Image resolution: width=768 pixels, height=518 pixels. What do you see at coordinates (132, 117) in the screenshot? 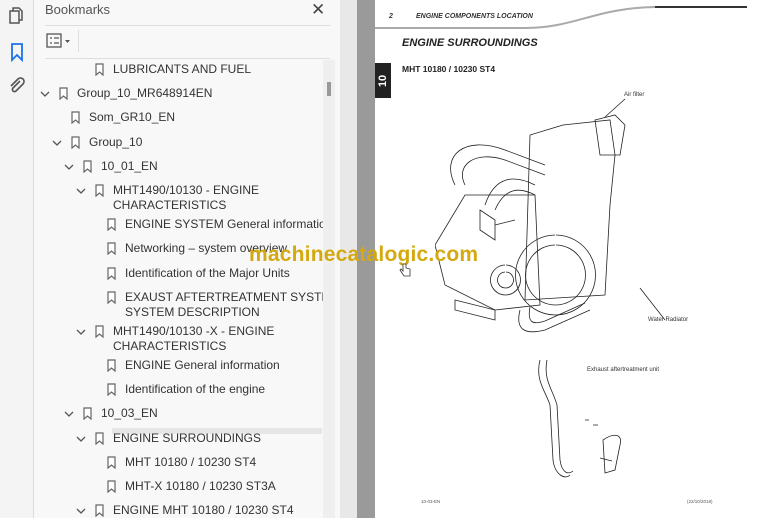
I see `bookmark-label: Som_GR10_EN` at bounding box center [132, 117].